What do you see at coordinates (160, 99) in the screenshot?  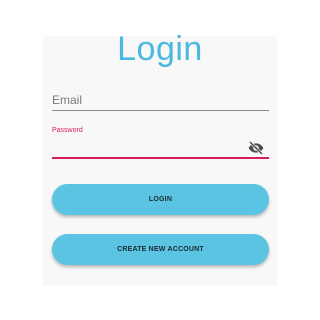 I see `email-field: Email` at bounding box center [160, 99].